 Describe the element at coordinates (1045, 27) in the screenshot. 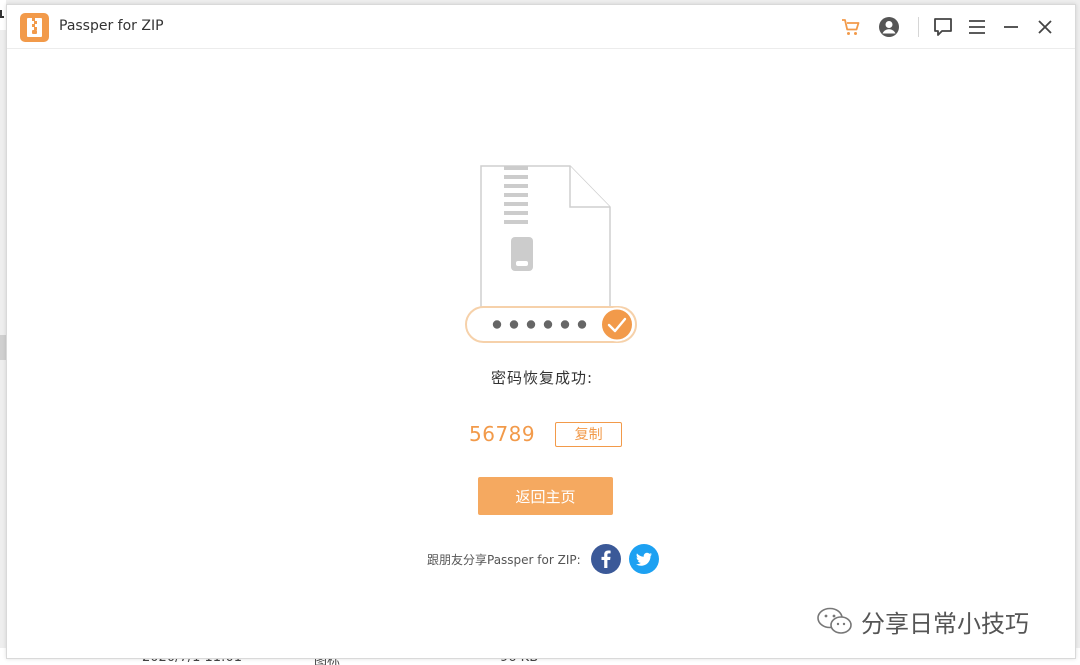

I see `close-icon` at that location.